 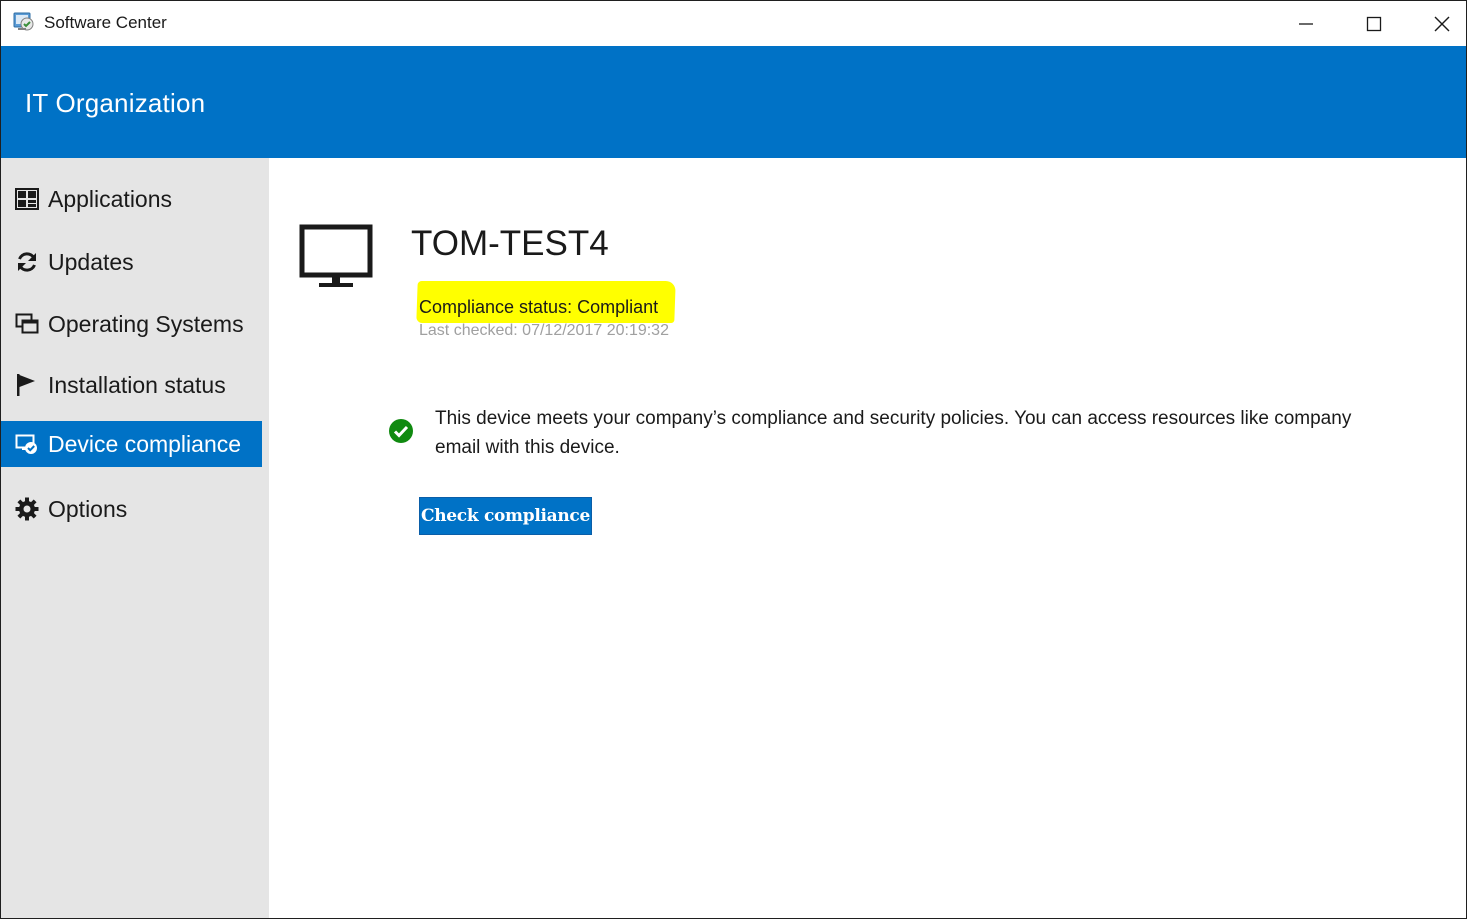 I want to click on sidebar-item-updates: Updates, so click(x=131, y=262).